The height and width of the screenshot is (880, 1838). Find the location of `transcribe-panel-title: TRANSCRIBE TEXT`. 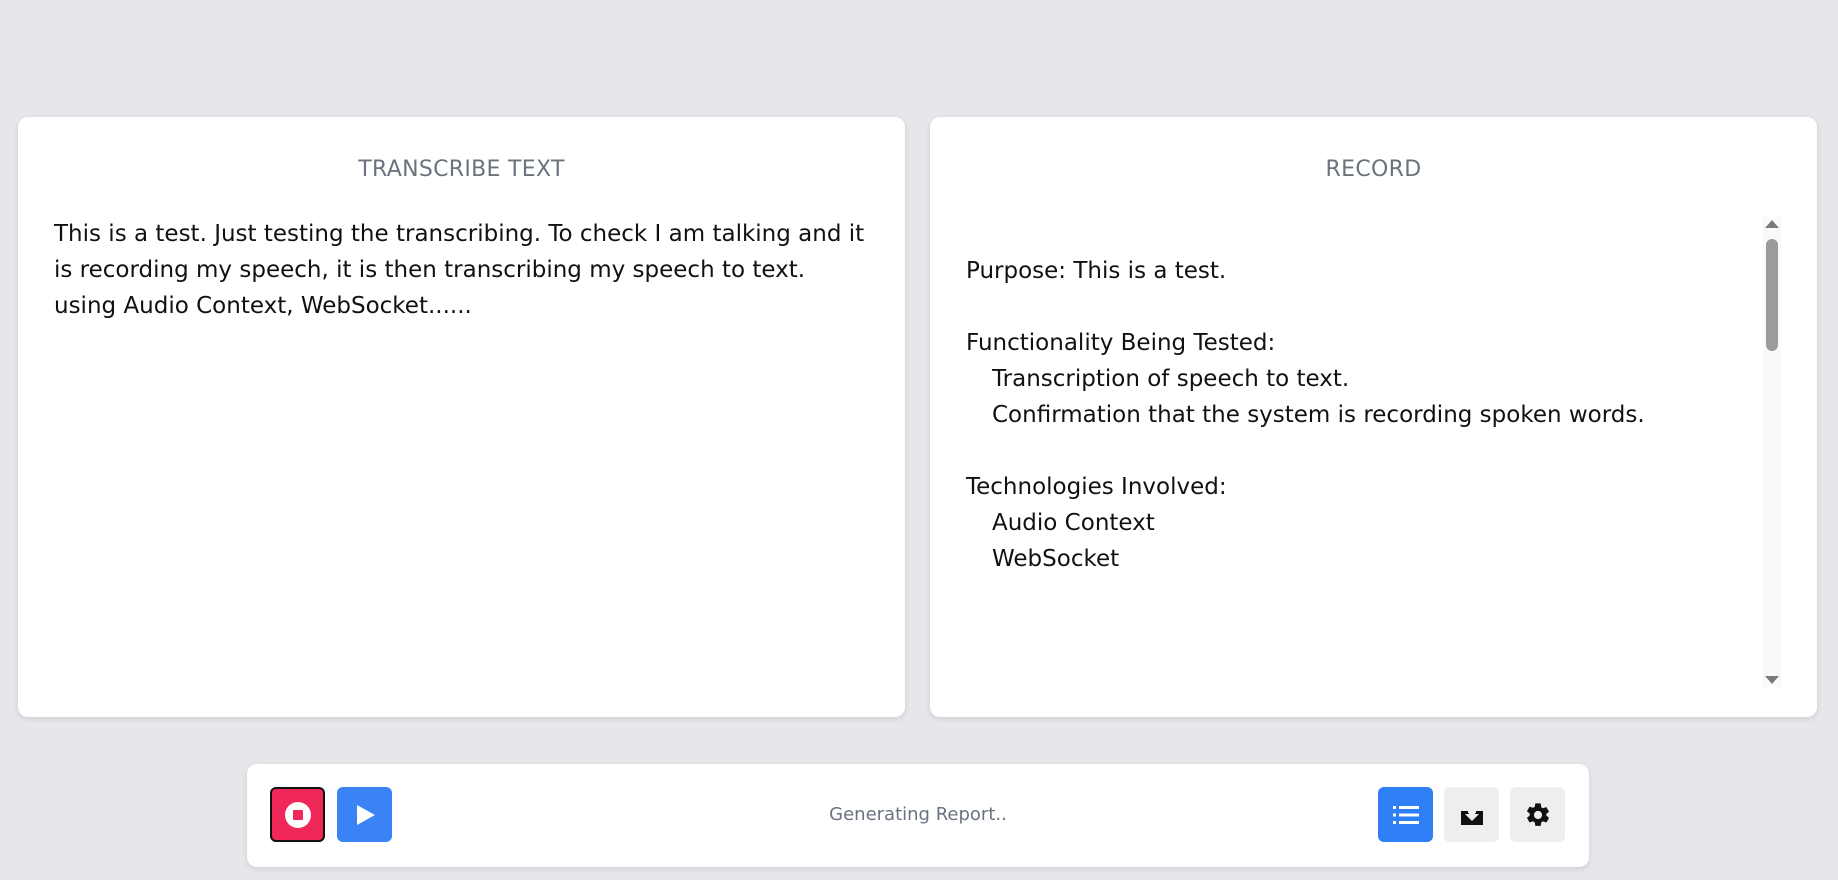

transcribe-panel-title: TRANSCRIBE TEXT is located at coordinates (461, 169).